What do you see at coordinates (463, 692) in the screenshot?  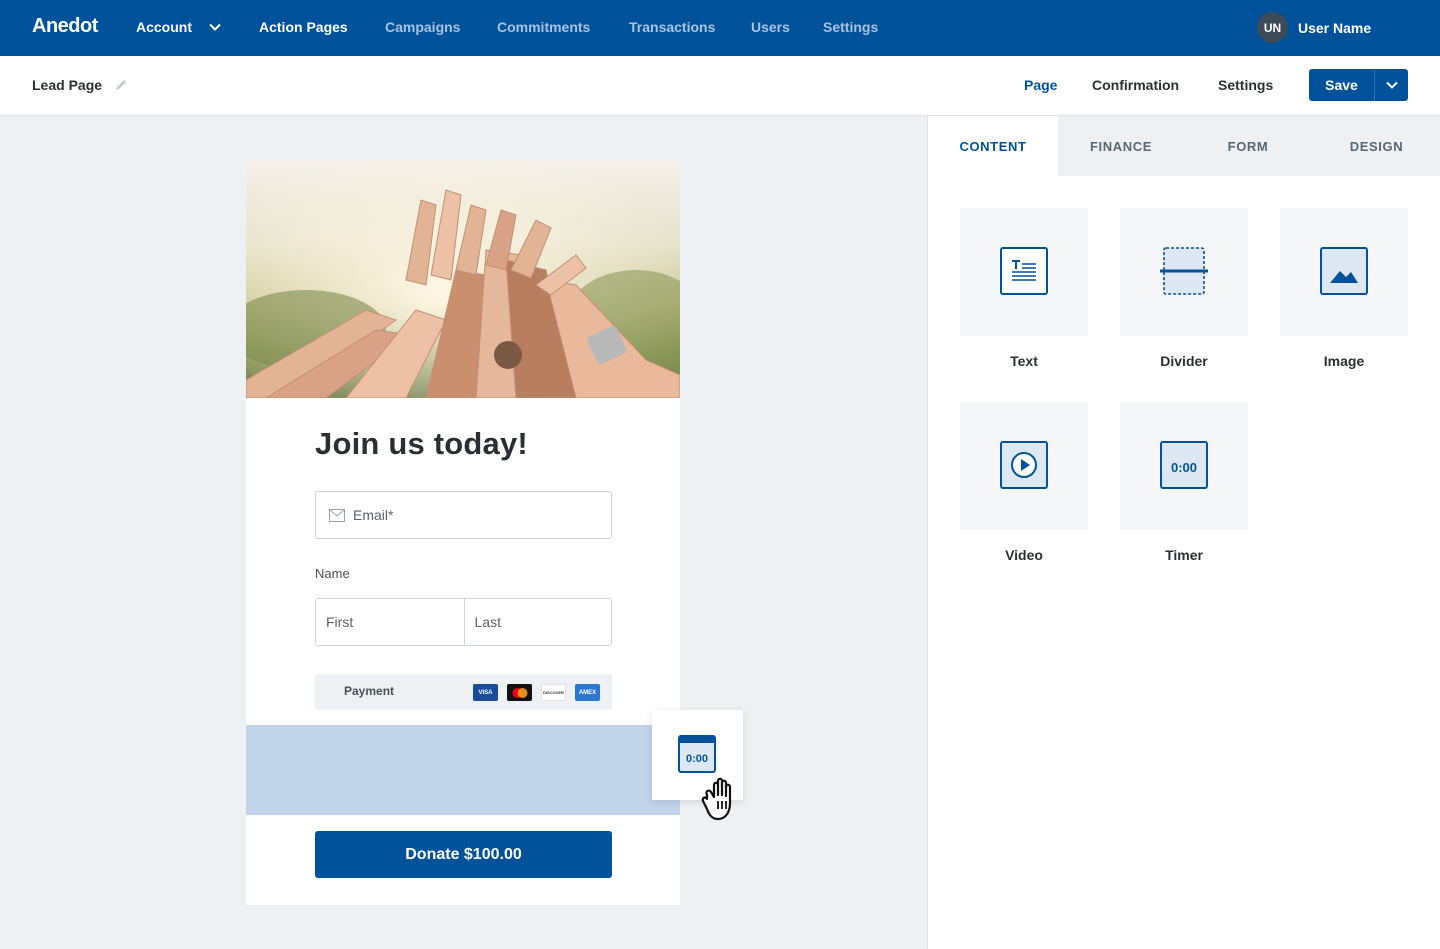 I see `payment-section: Payment VISA DISCOVER AMEX` at bounding box center [463, 692].